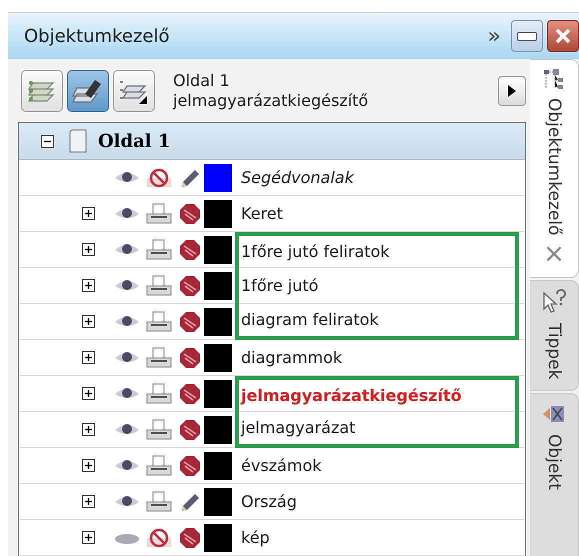 The image size is (579, 556). Describe the element at coordinates (268, 501) in the screenshot. I see `layer-name: Ország` at that location.